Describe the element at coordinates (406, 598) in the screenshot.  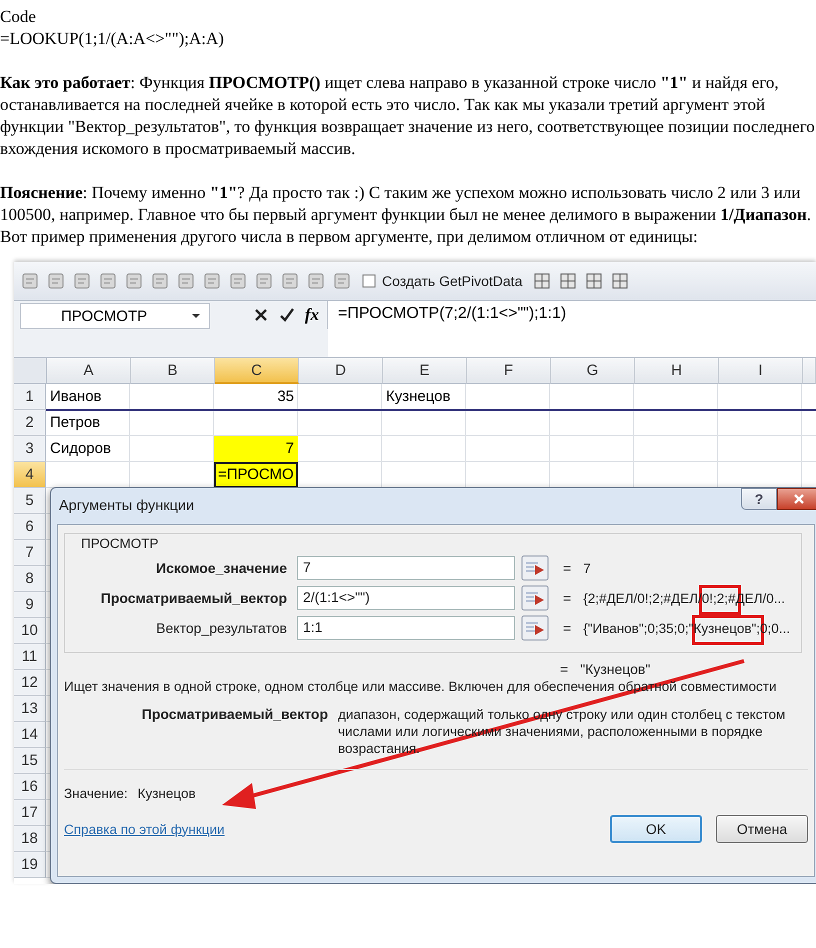
I see `argument-field: 2/(1:1<>"")` at that location.